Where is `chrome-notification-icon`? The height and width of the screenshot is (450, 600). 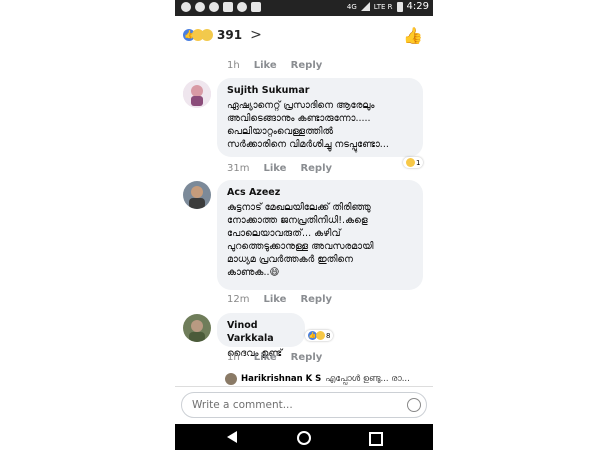 chrome-notification-icon is located at coordinates (200, 7).